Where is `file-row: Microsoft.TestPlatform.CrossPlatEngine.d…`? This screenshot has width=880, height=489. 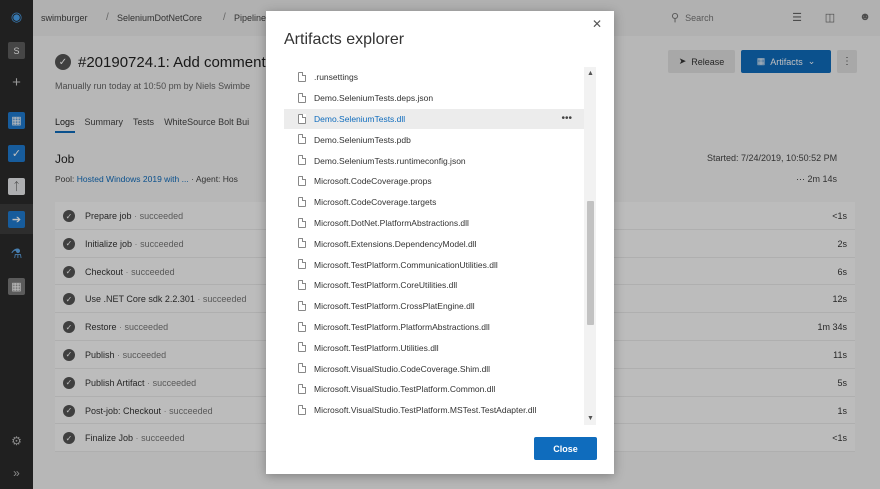
file-row: Microsoft.TestPlatform.CrossPlatEngine.d… is located at coordinates (434, 306).